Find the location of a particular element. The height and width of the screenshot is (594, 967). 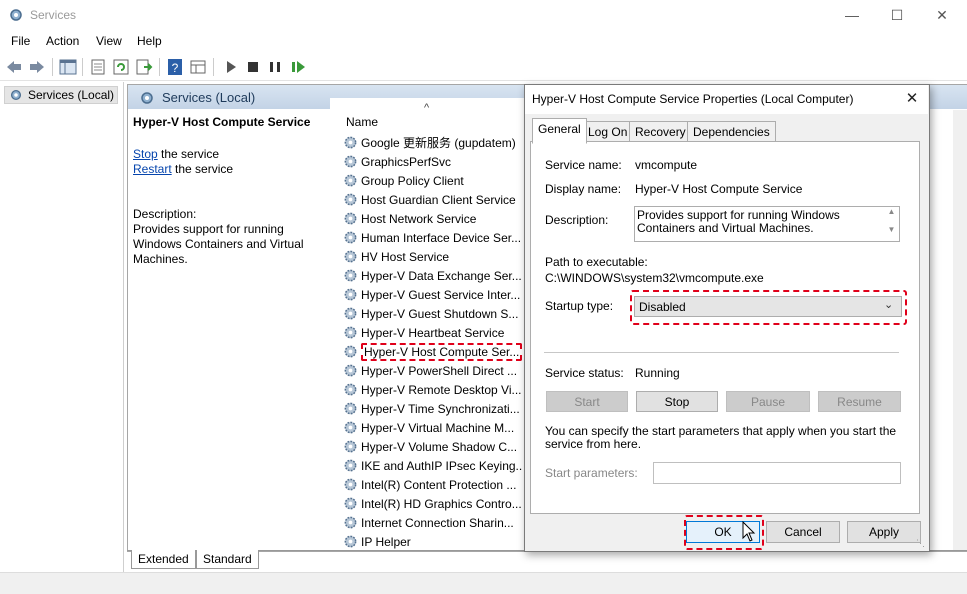

column-header-name: Name is located at coordinates (362, 122).